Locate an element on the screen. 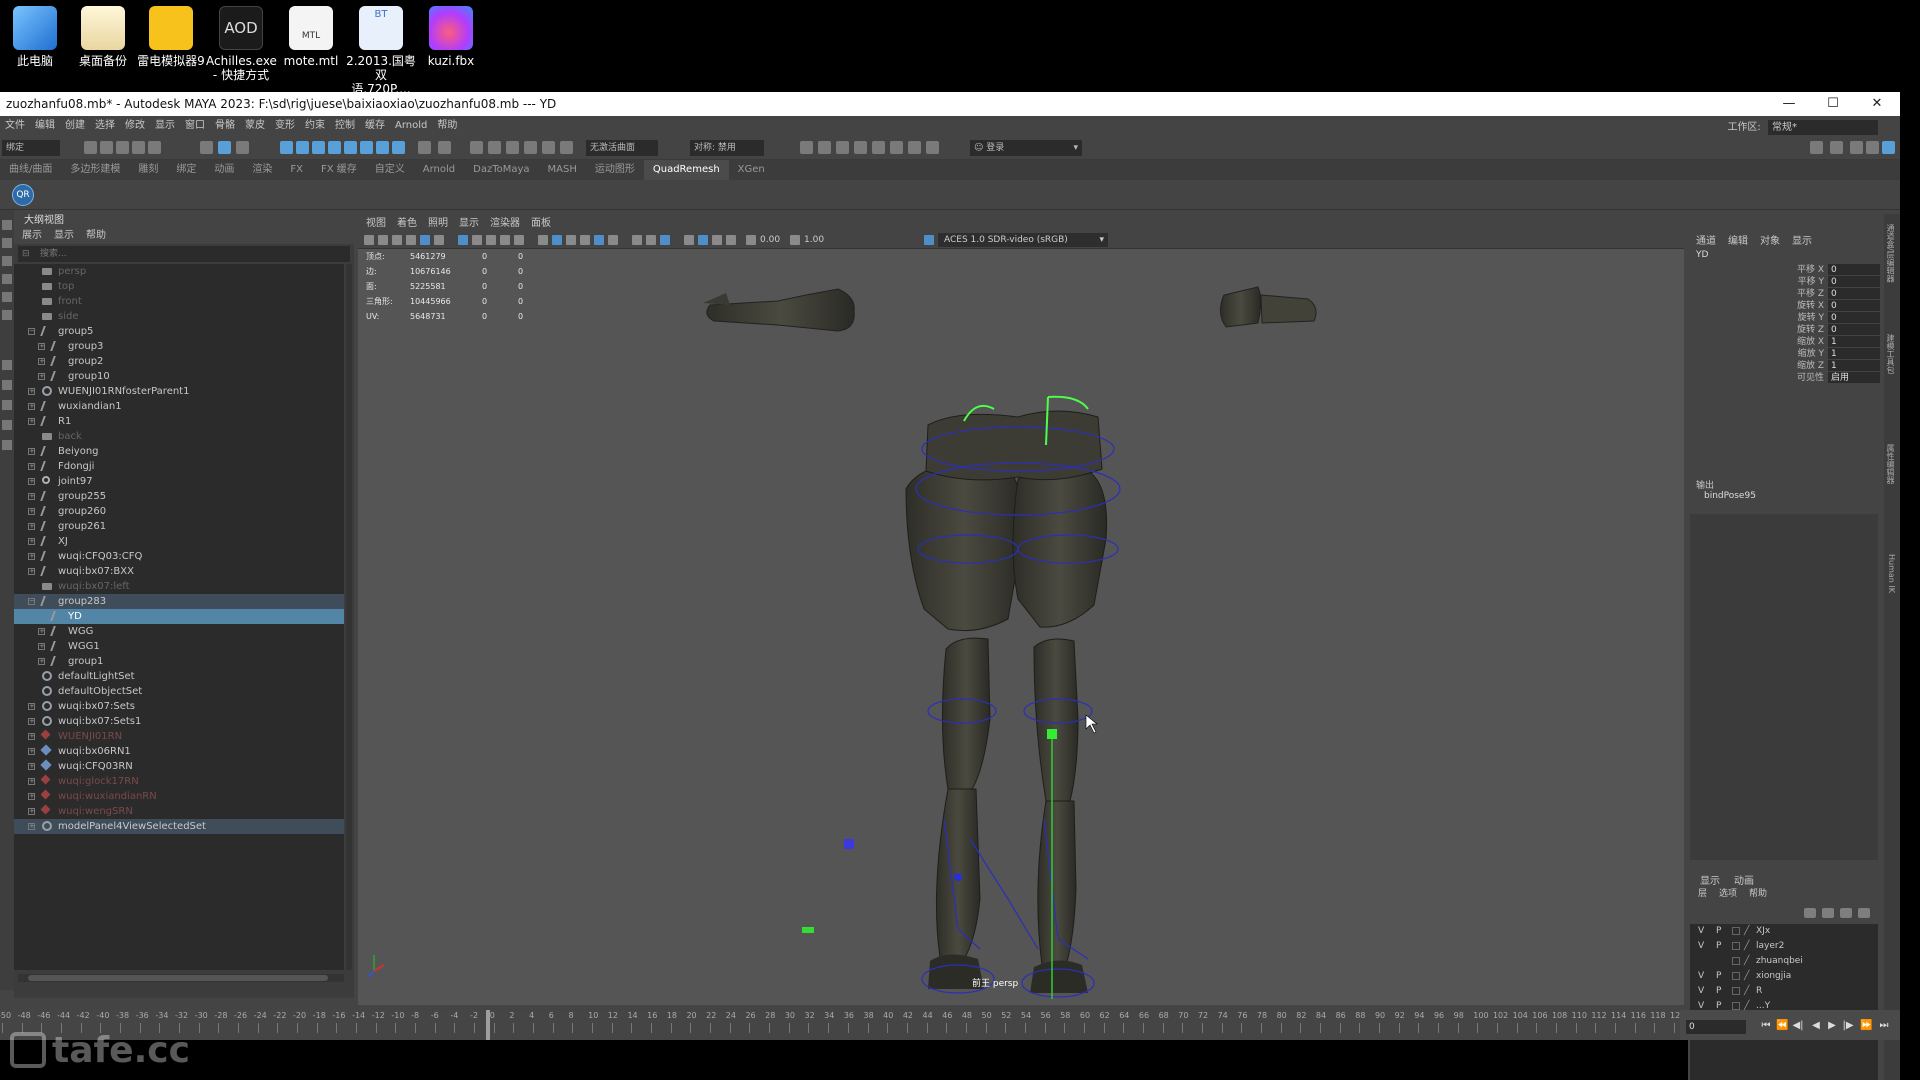 The width and height of the screenshot is (1920, 1080). symmetry-dropdown: 对称: 禁用 is located at coordinates (727, 148).